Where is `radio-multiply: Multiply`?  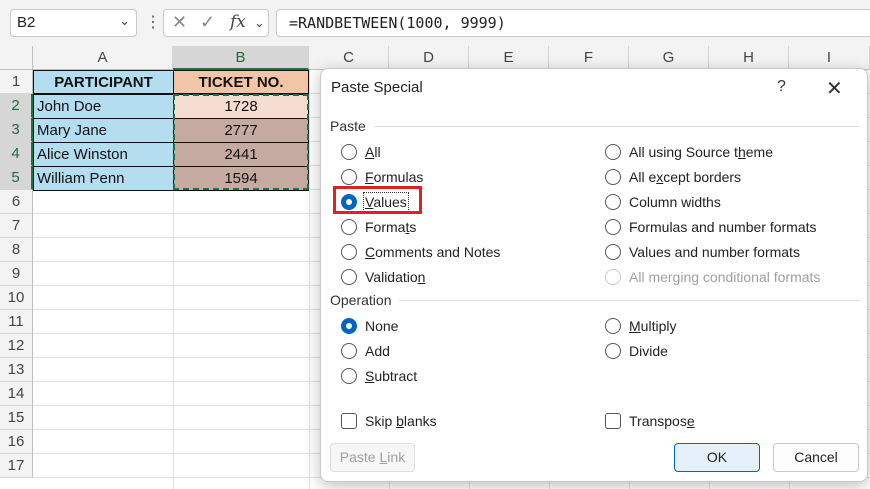 radio-multiply: Multiply is located at coordinates (640, 326).